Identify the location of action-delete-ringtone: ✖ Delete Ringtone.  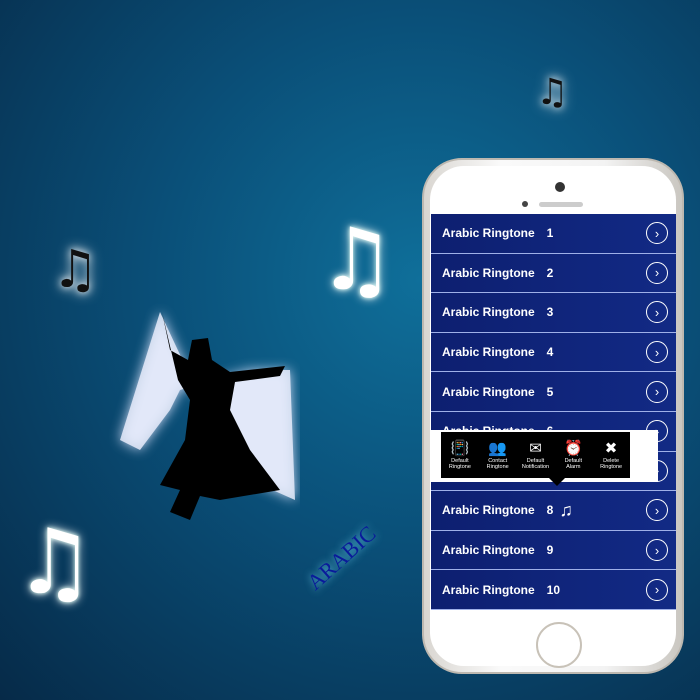
(611, 454).